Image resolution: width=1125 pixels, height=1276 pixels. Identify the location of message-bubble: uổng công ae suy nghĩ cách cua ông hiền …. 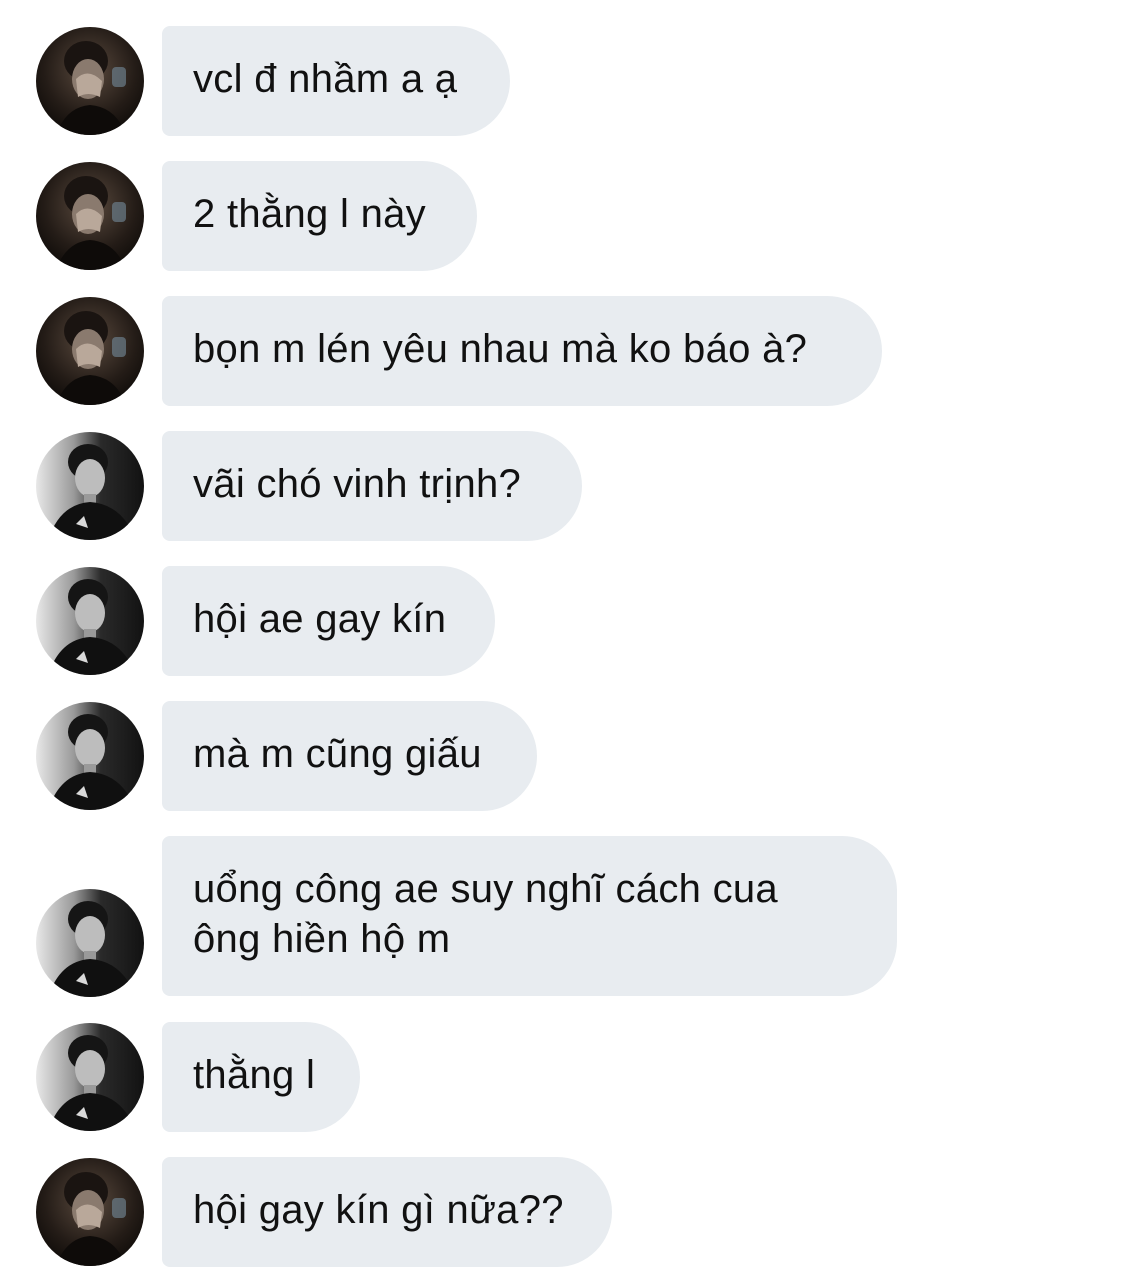
(529, 916).